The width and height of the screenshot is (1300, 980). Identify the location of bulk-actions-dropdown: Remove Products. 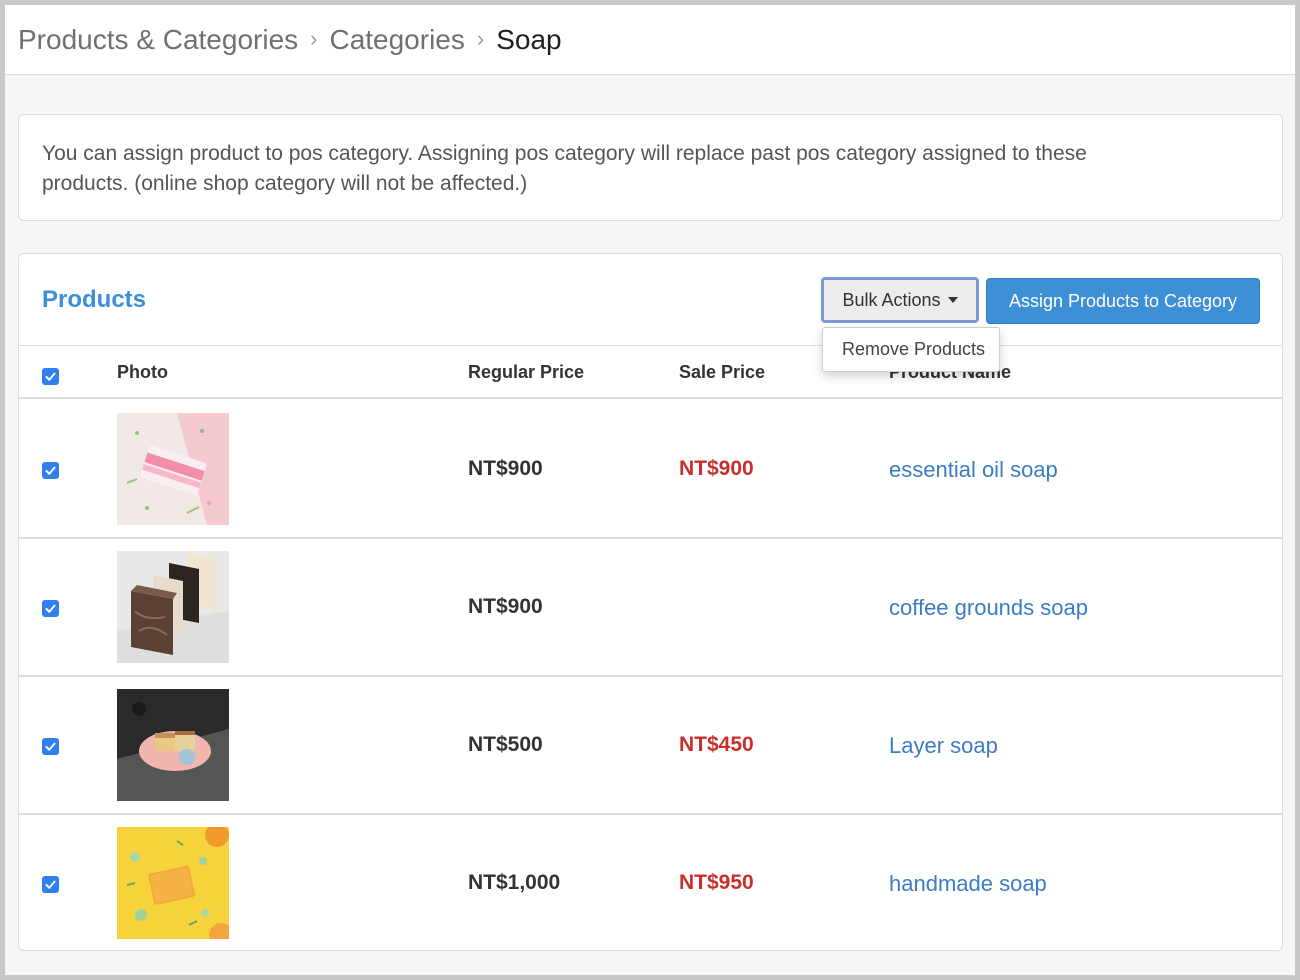
(911, 349).